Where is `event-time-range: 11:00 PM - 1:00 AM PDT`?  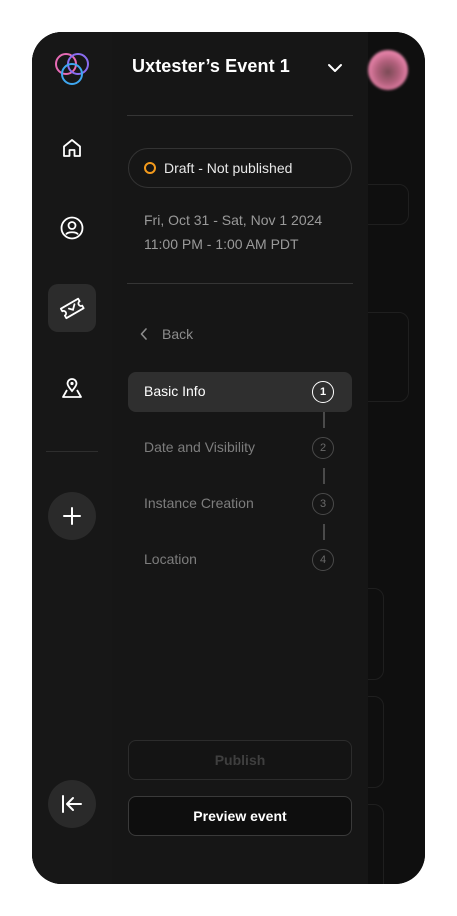 event-time-range: 11:00 PM - 1:00 AM PDT is located at coordinates (221, 244).